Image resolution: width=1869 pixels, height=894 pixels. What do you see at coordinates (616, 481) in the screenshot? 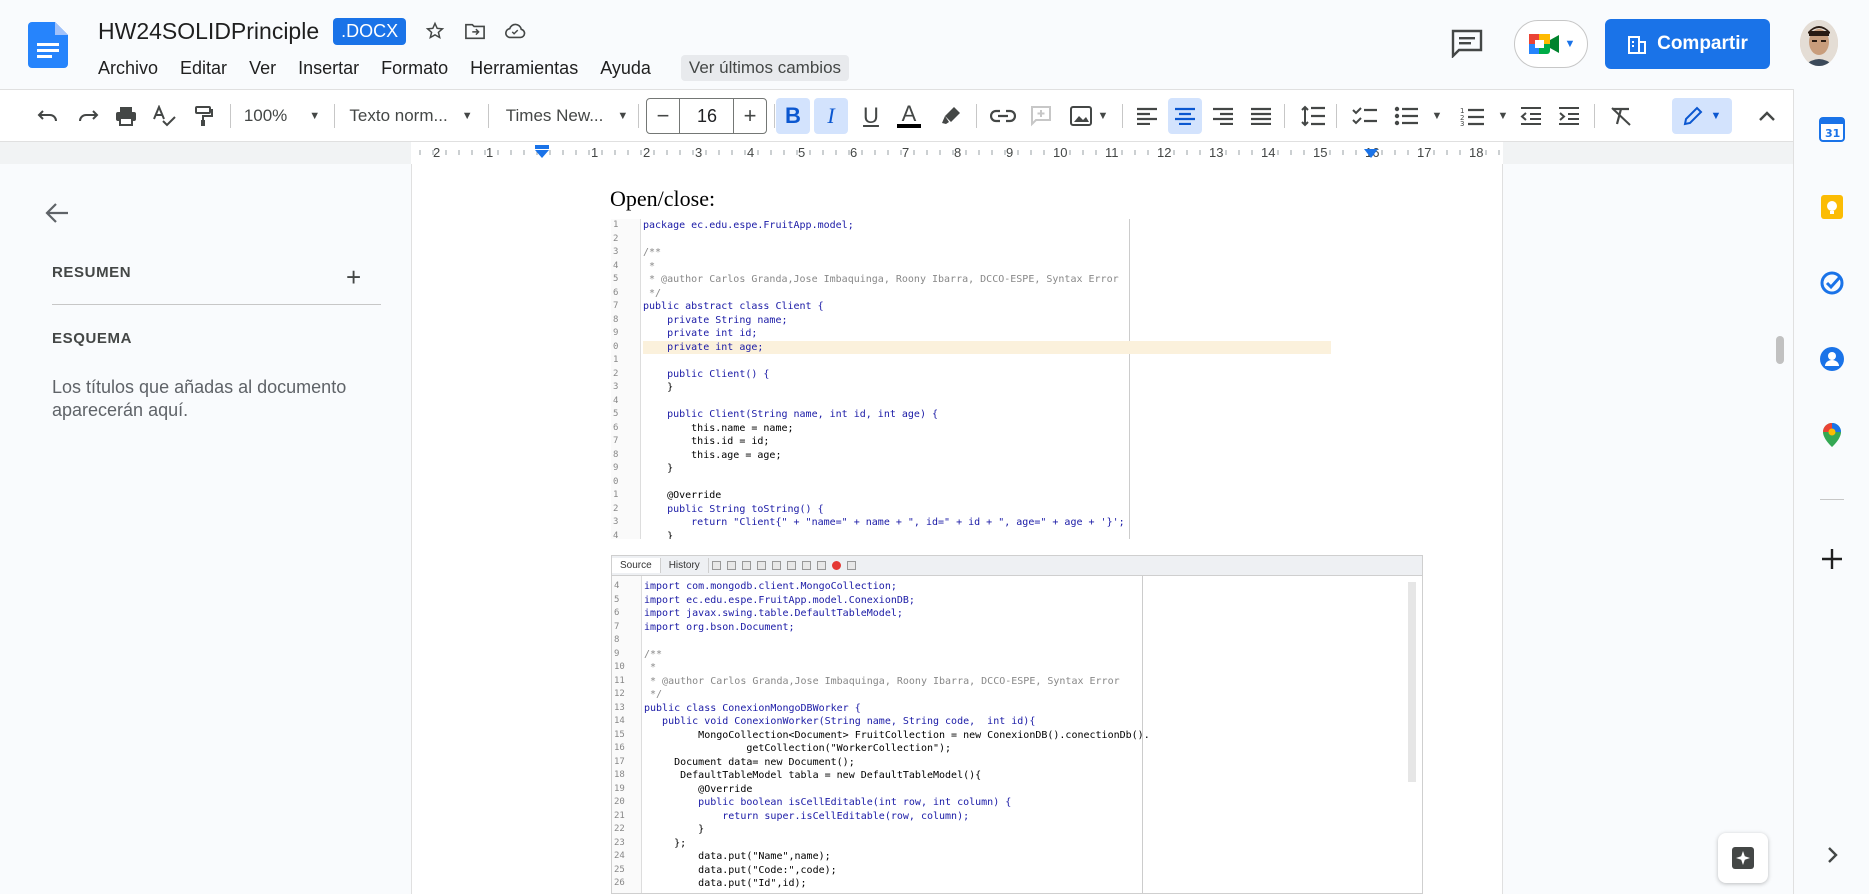
I see `line-number: 0` at bounding box center [616, 481].